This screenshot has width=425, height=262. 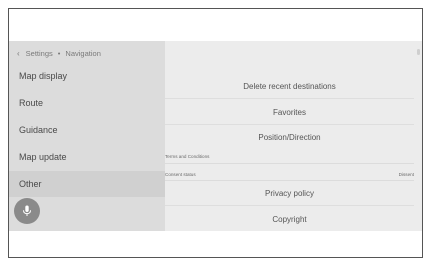 I want to click on favorites-button: Favorites, so click(x=289, y=113).